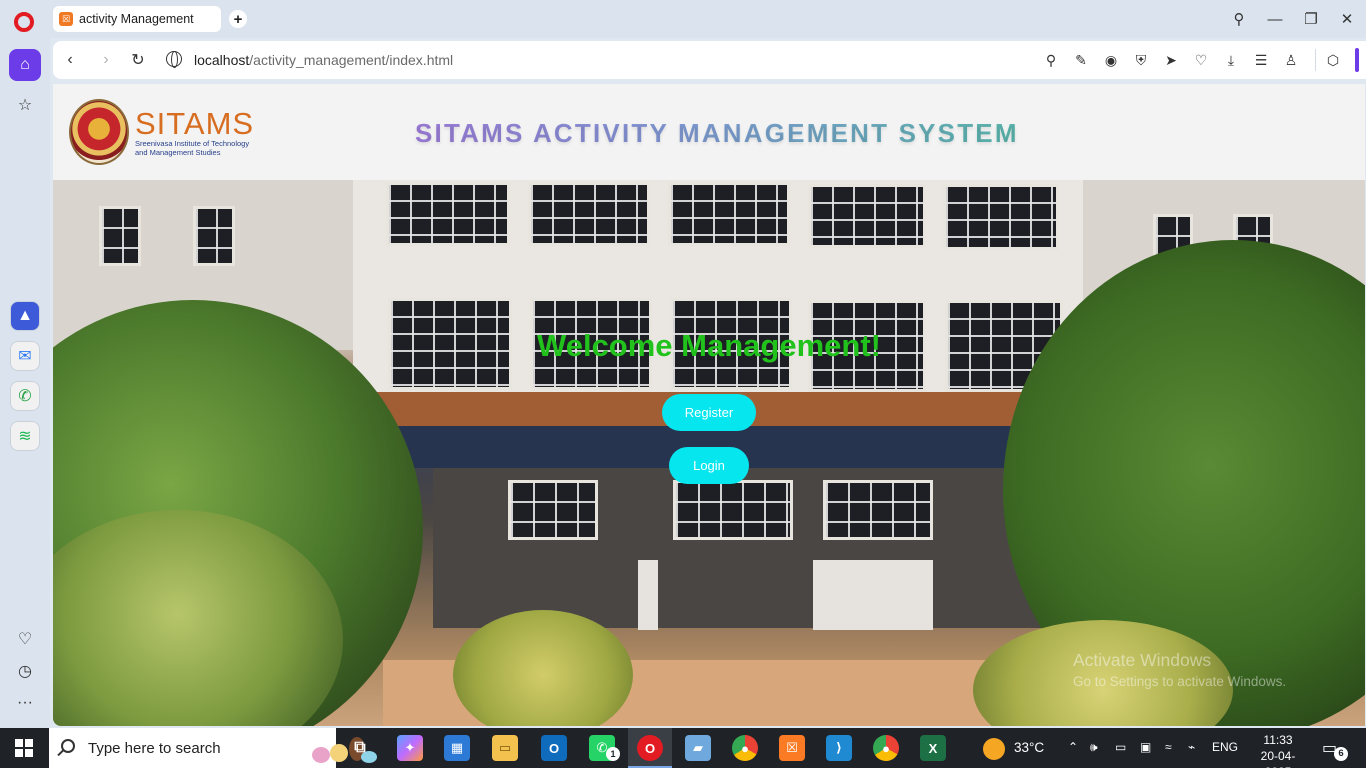  What do you see at coordinates (25, 671) in the screenshot?
I see `history-clock-icon: ◷` at bounding box center [25, 671].